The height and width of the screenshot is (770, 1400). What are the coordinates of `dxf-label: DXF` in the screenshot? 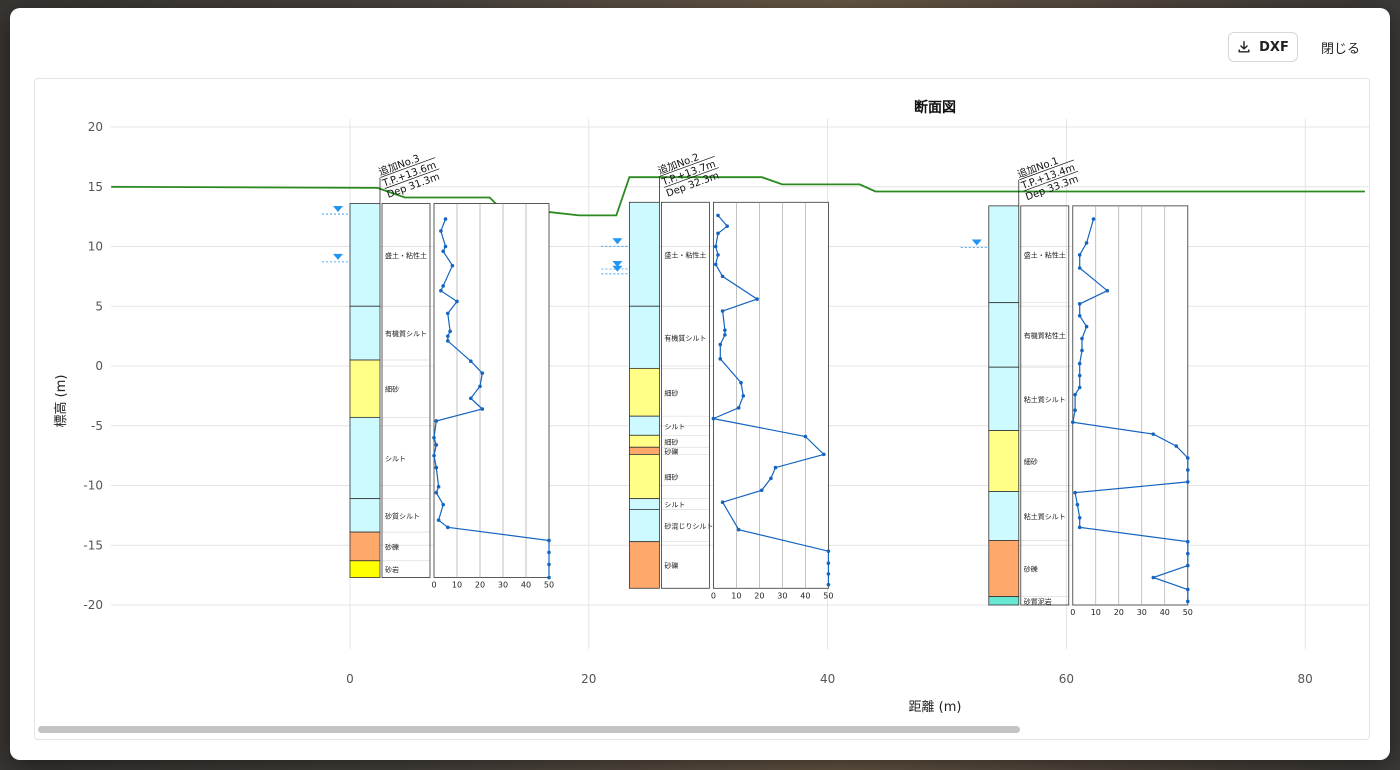 It's located at (1274, 47).